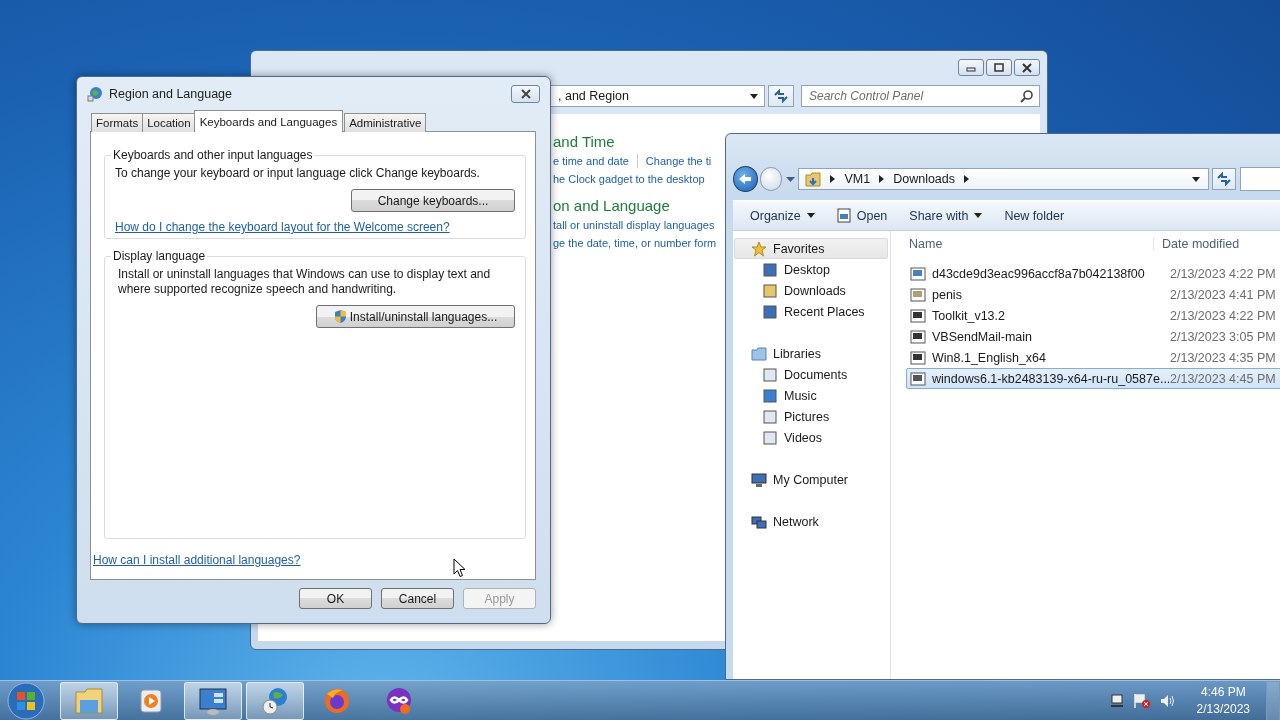 This screenshot has height=720, width=1280. I want to click on navigation-item: My Computer, so click(811, 479).